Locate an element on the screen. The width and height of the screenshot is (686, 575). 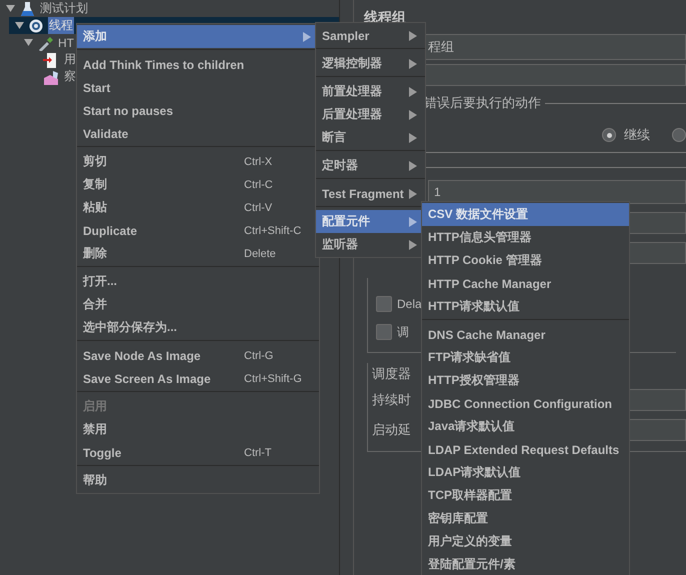
menu-item: TCP取样器配置 is located at coordinates (525, 495).